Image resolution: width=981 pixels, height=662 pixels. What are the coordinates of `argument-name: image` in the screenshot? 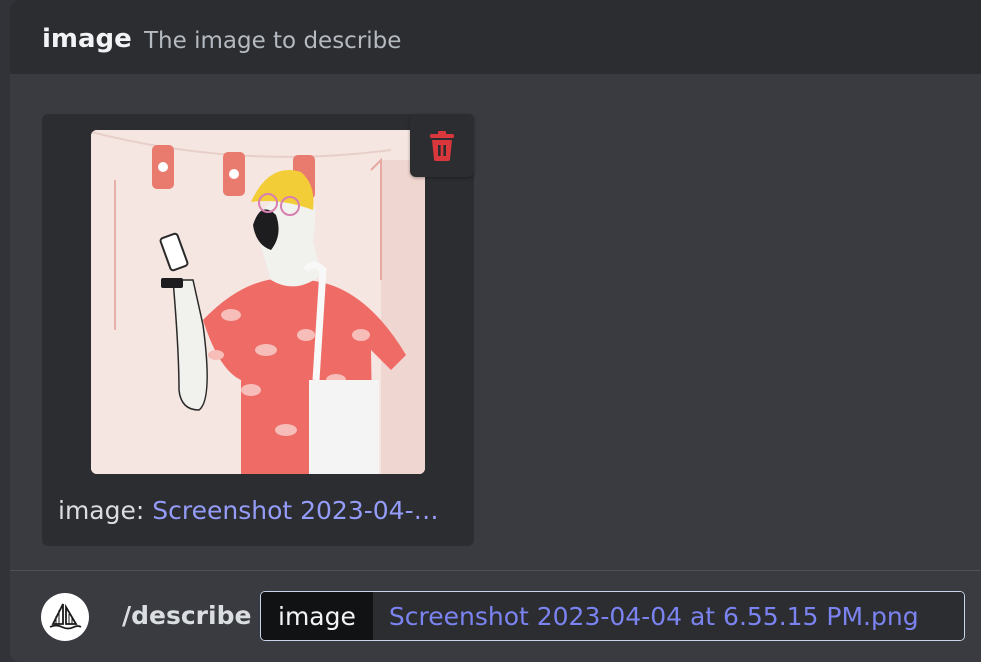 It's located at (317, 616).